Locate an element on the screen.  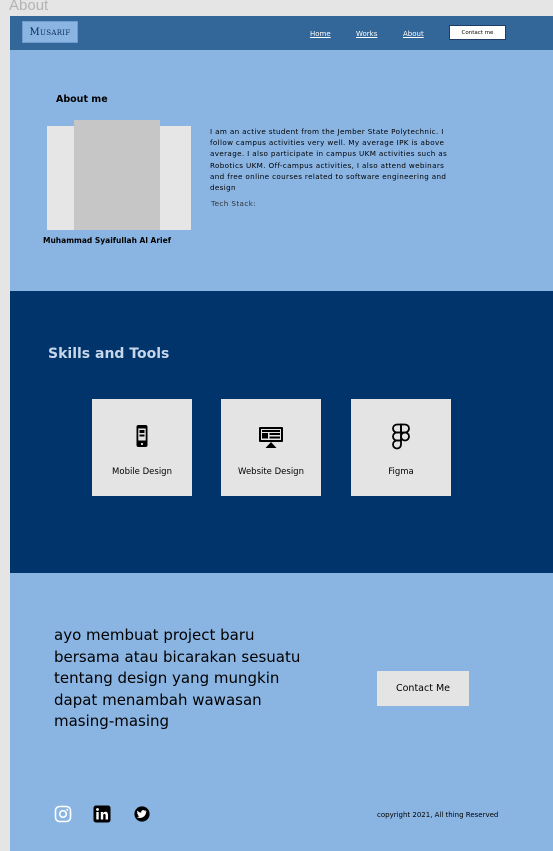
skill-label: Mobile Design is located at coordinates (142, 472).